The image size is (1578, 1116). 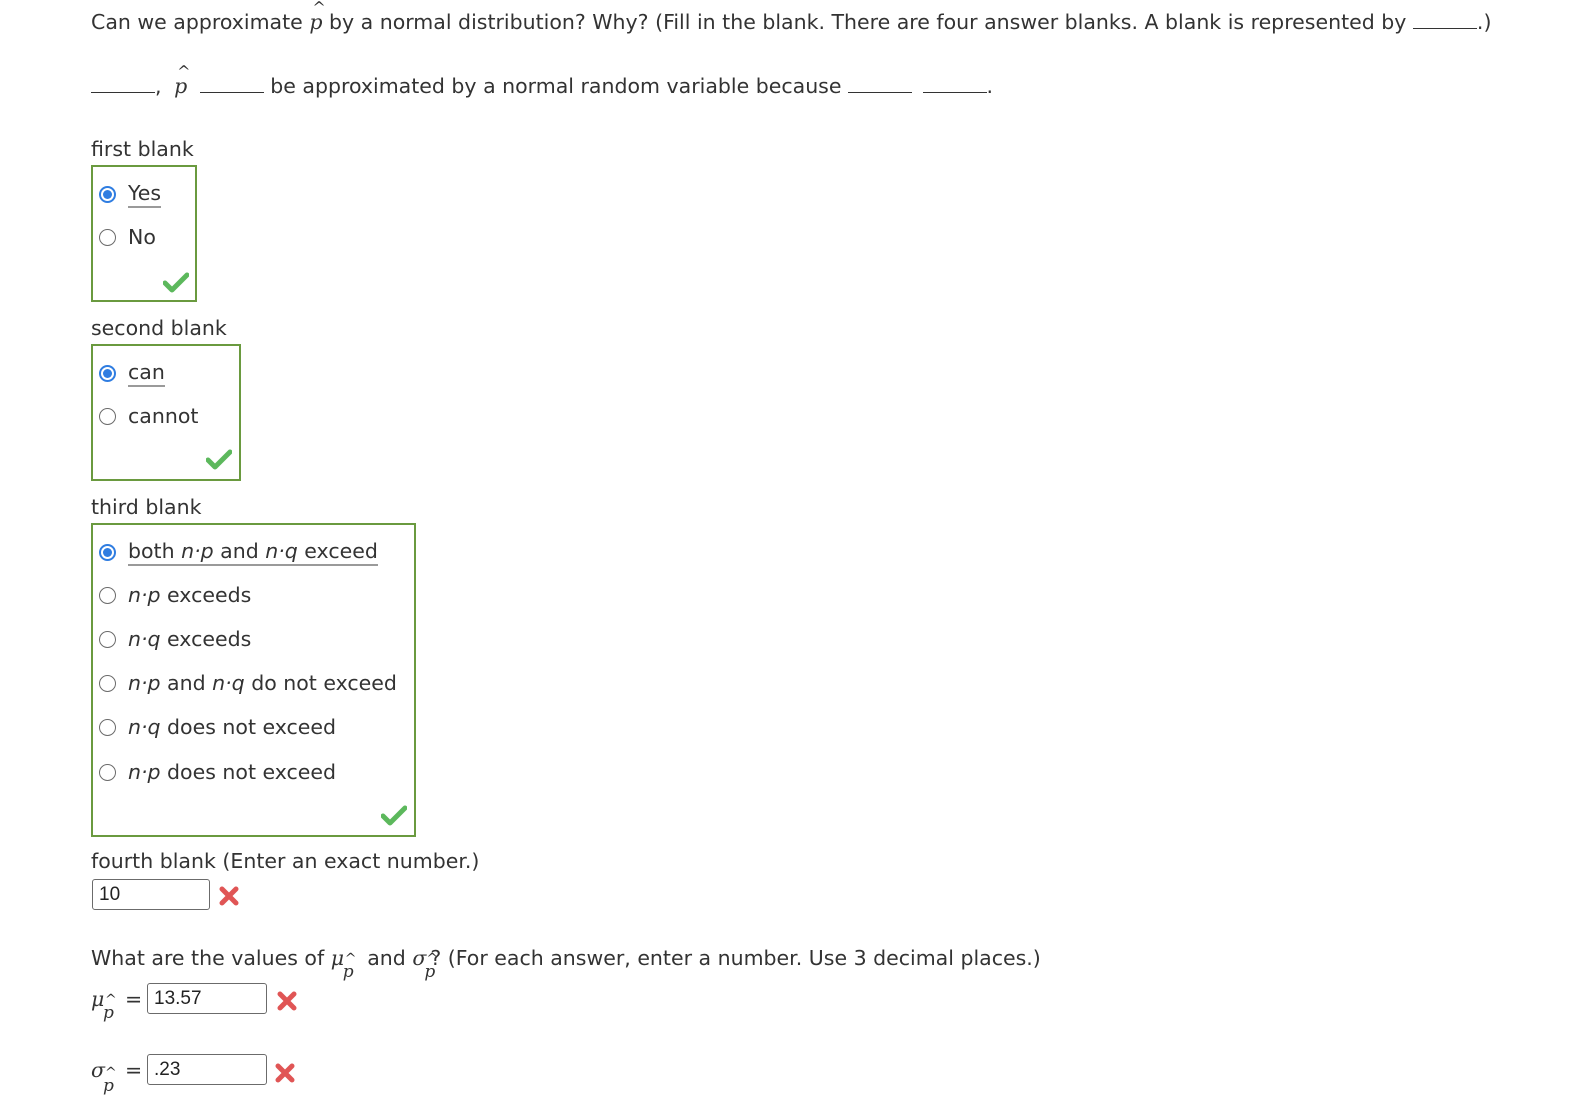 What do you see at coordinates (386, 958) in the screenshot?
I see `and-text: and` at bounding box center [386, 958].